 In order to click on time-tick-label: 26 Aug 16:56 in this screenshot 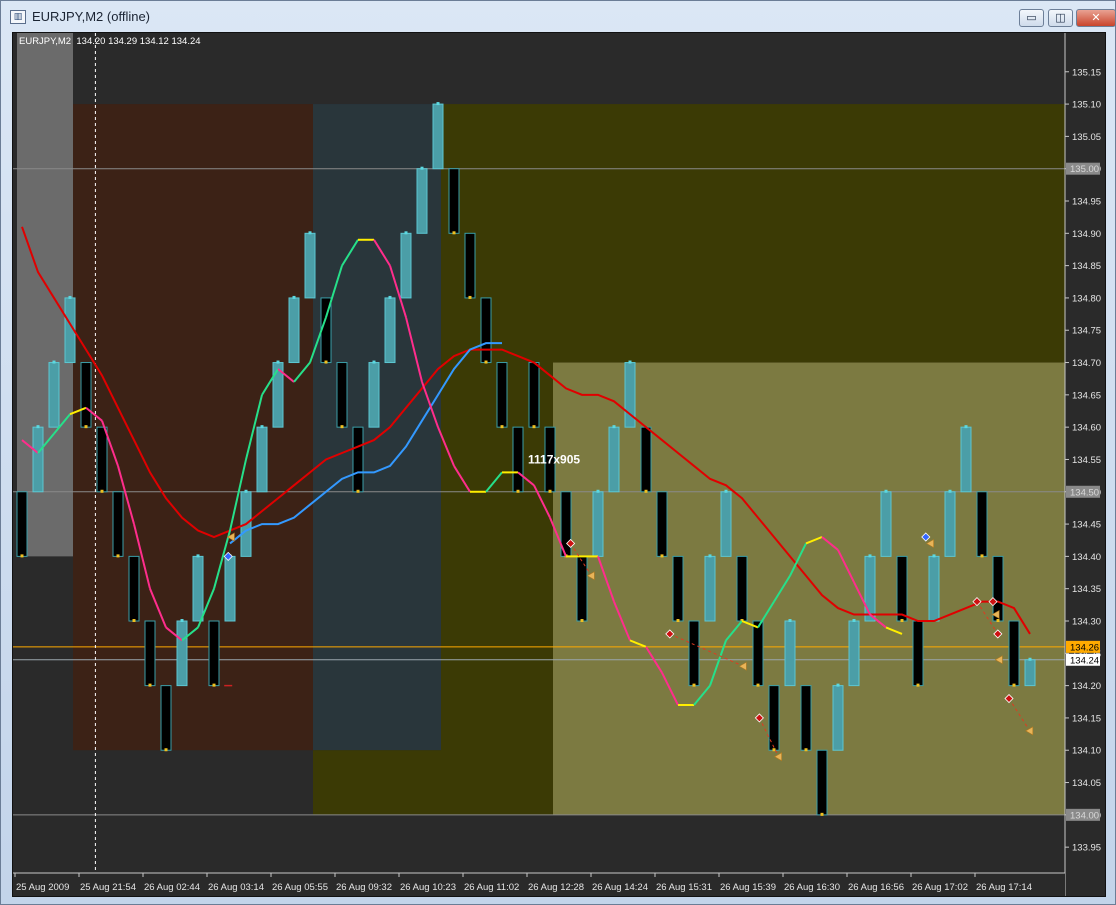, I will do `click(876, 887)`.